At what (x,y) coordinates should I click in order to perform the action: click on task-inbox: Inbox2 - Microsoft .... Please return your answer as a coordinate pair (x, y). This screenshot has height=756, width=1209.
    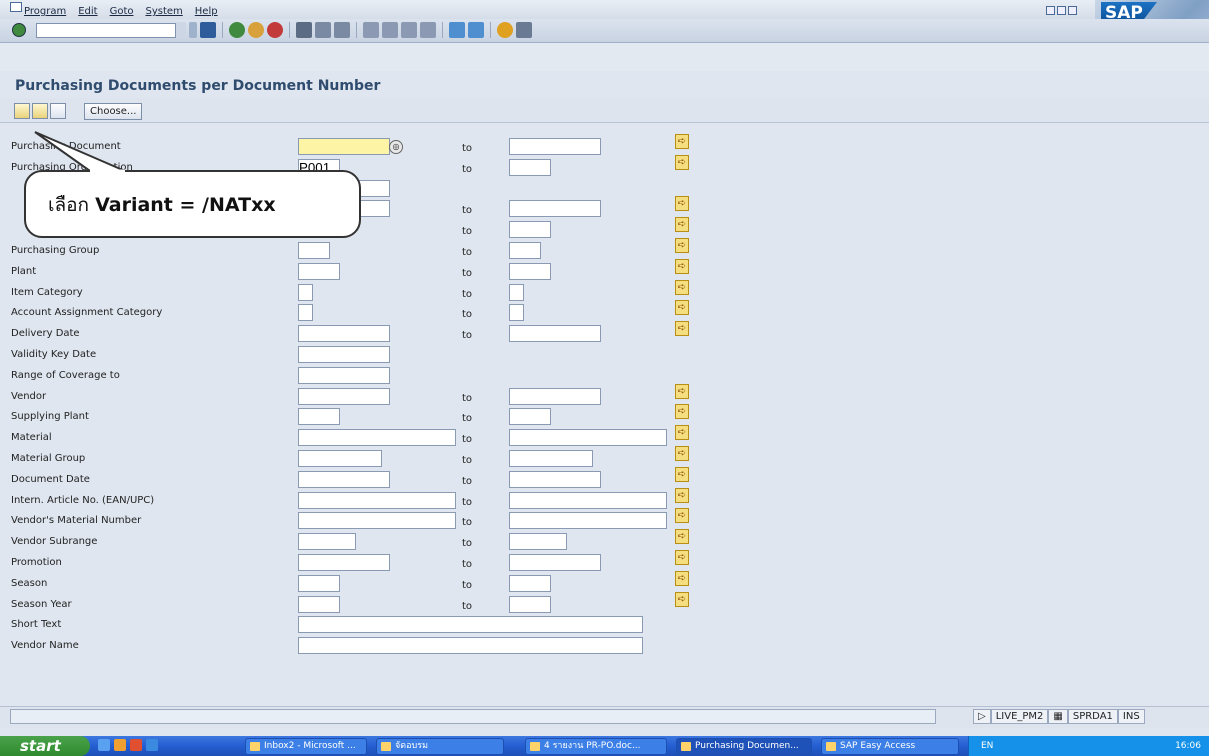
    Looking at the image, I should click on (306, 746).